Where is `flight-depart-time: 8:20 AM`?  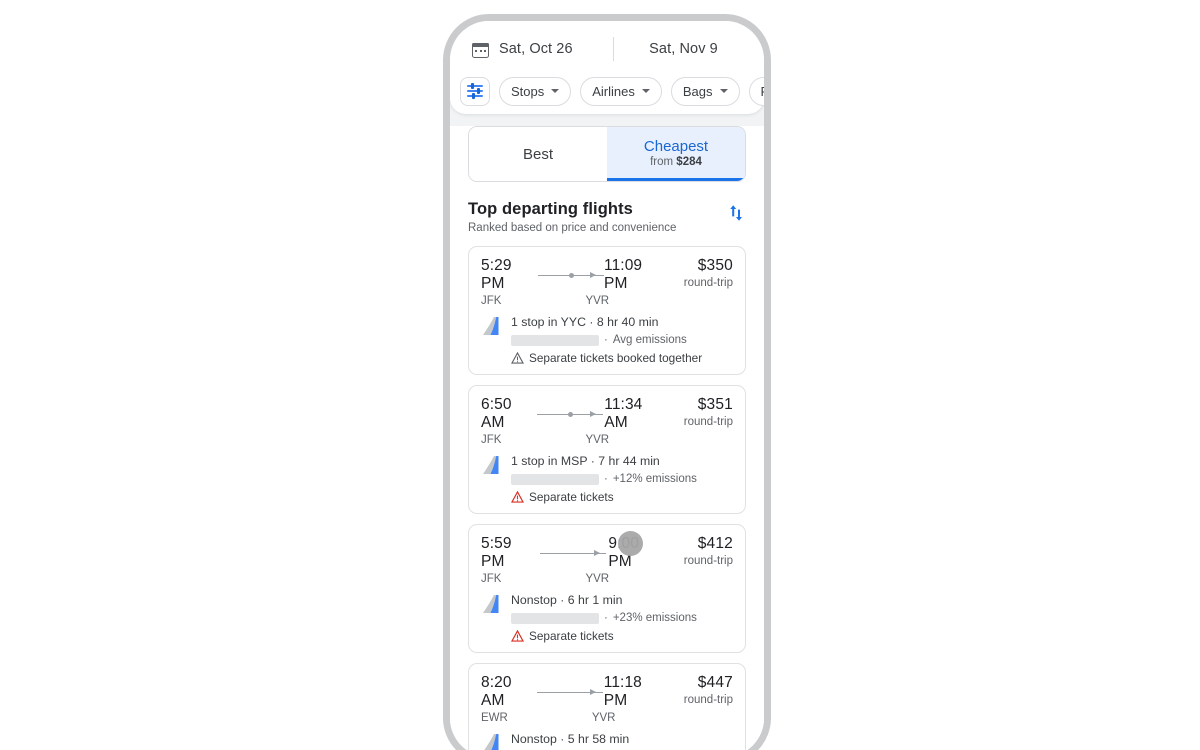
flight-depart-time: 8:20 AM is located at coordinates (496, 691).